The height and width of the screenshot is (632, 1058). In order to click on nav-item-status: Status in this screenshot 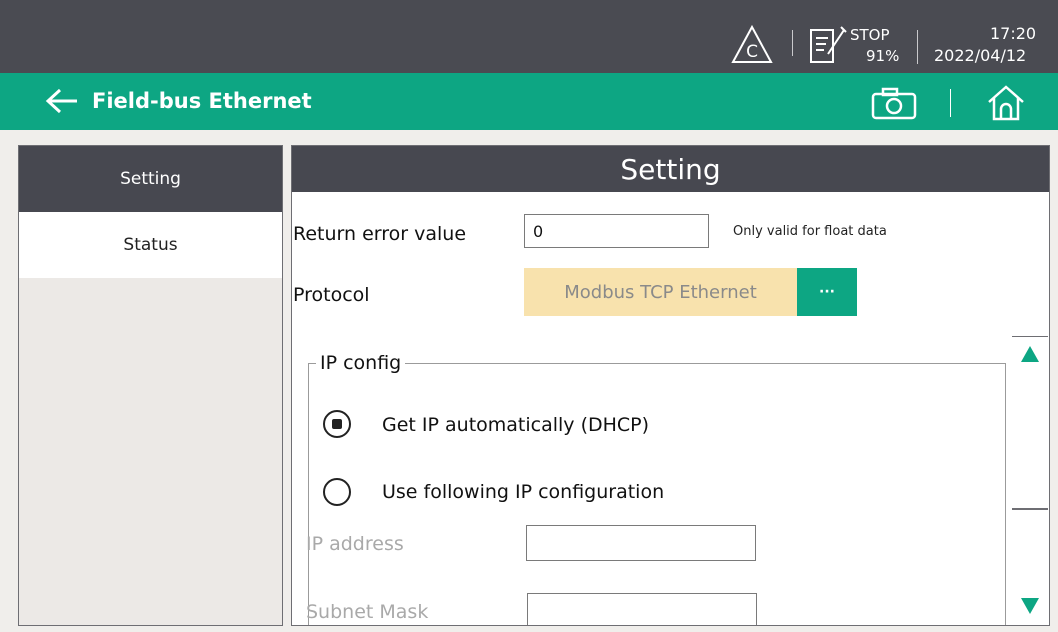, I will do `click(150, 245)`.